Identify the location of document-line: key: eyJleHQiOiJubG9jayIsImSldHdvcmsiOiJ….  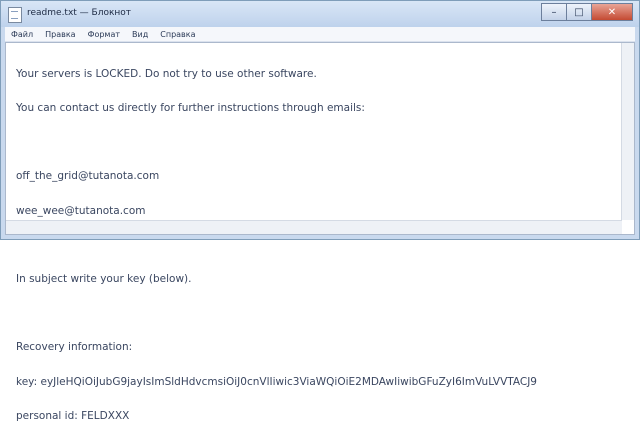
(276, 381).